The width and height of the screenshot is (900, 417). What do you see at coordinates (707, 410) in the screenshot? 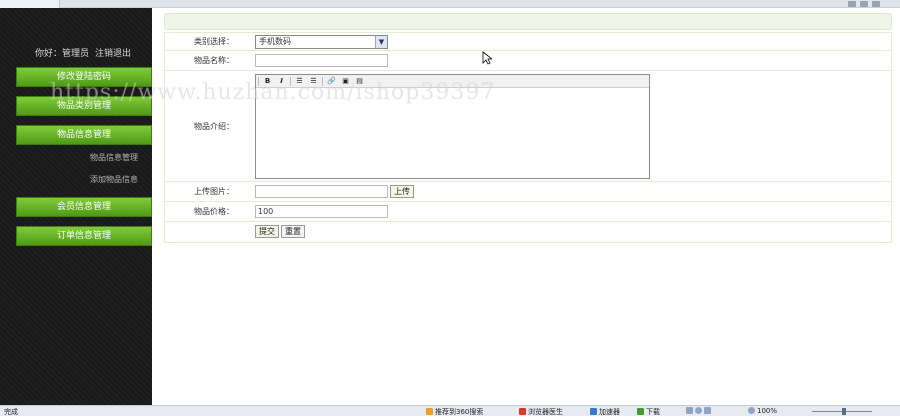
I see `sound-icon` at bounding box center [707, 410].